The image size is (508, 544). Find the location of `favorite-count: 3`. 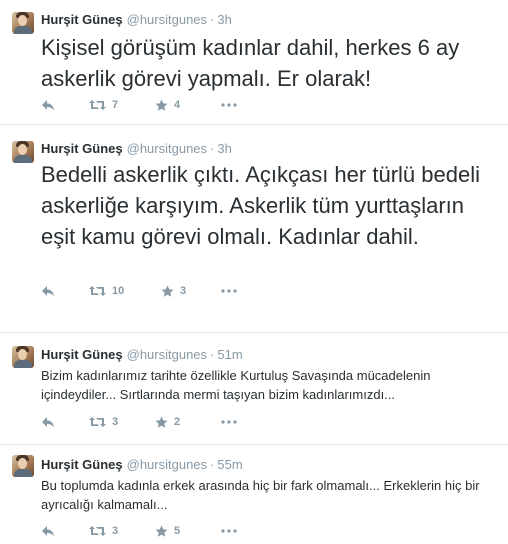

favorite-count: 3 is located at coordinates (183, 291).